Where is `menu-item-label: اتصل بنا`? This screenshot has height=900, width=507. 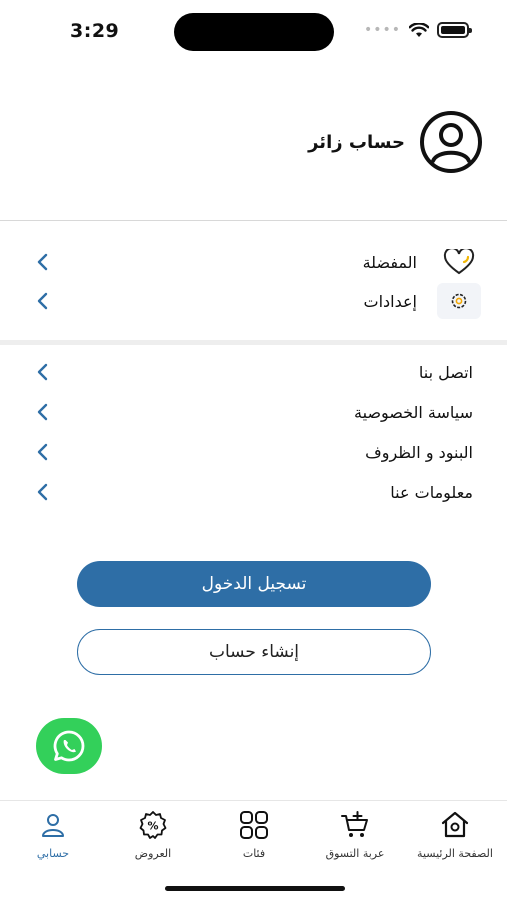
menu-item-label: اتصل بنا is located at coordinates (445, 372).